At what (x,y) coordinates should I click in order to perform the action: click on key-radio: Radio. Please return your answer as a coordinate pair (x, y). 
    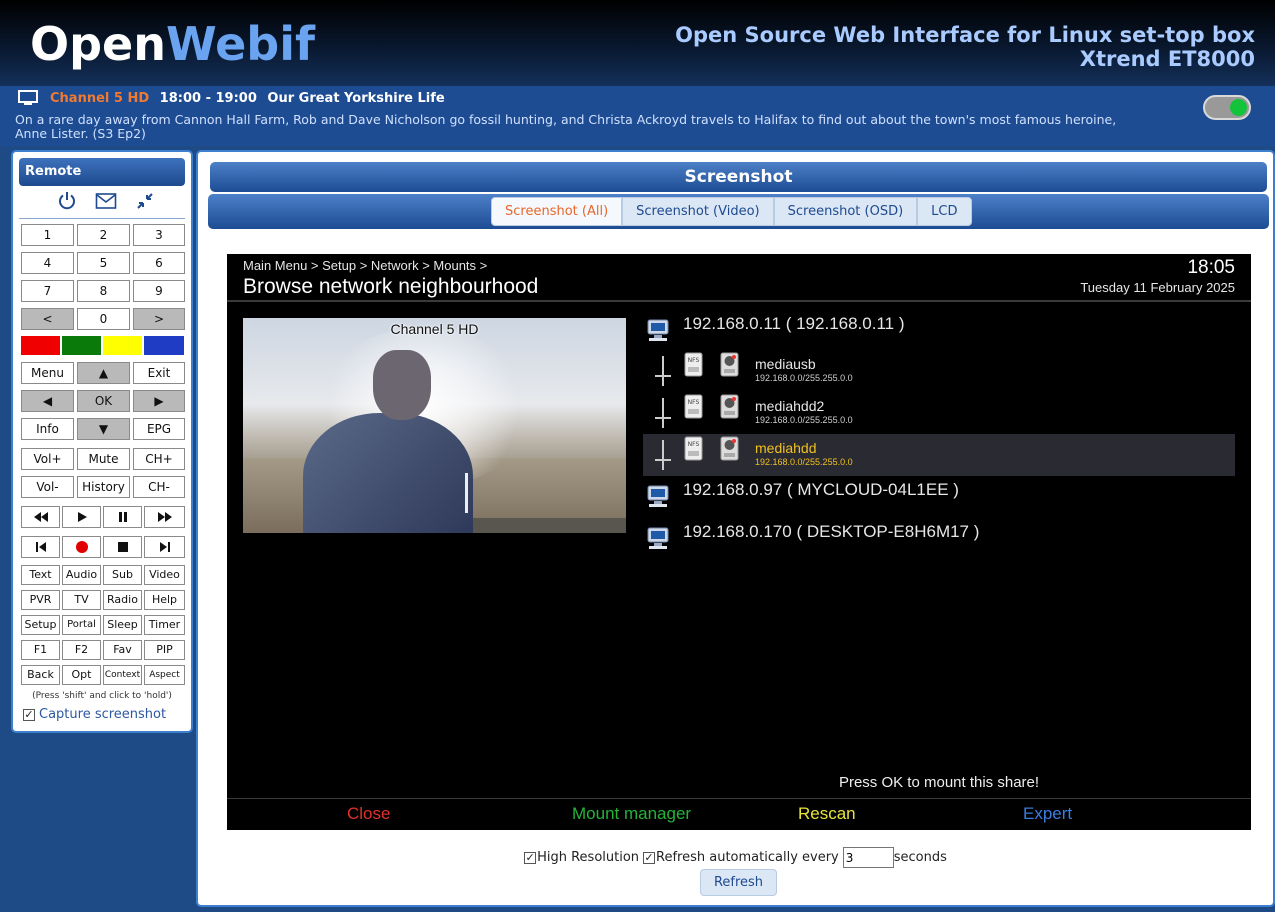
    Looking at the image, I should click on (122, 600).